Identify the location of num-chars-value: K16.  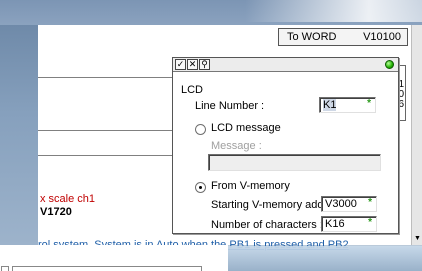
(335, 224).